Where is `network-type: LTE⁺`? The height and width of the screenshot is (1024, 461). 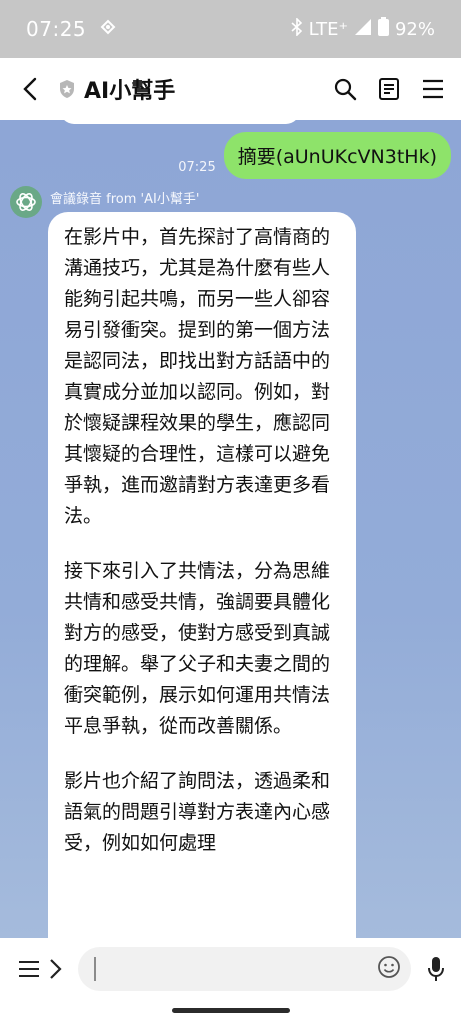 network-type: LTE⁺ is located at coordinates (328, 29).